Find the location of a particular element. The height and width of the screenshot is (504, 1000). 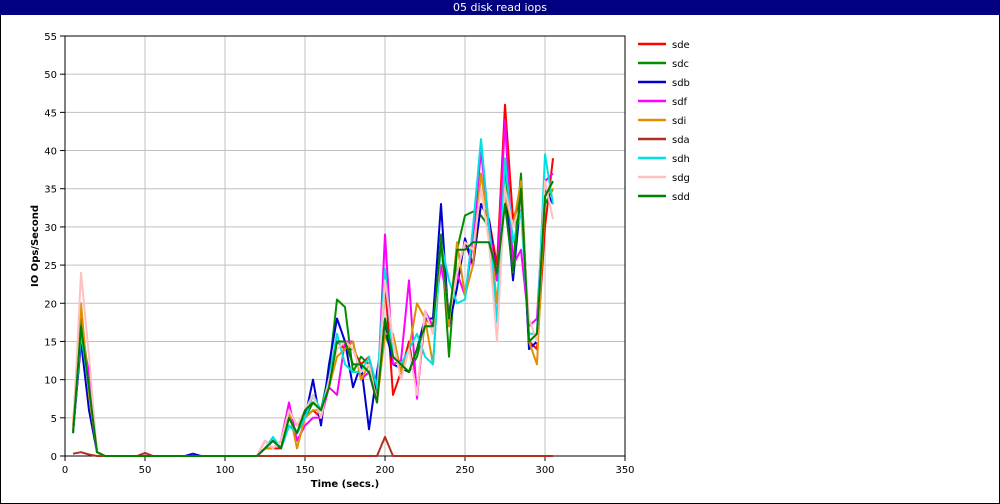

legend-label-sdc: sdc is located at coordinates (680, 64).